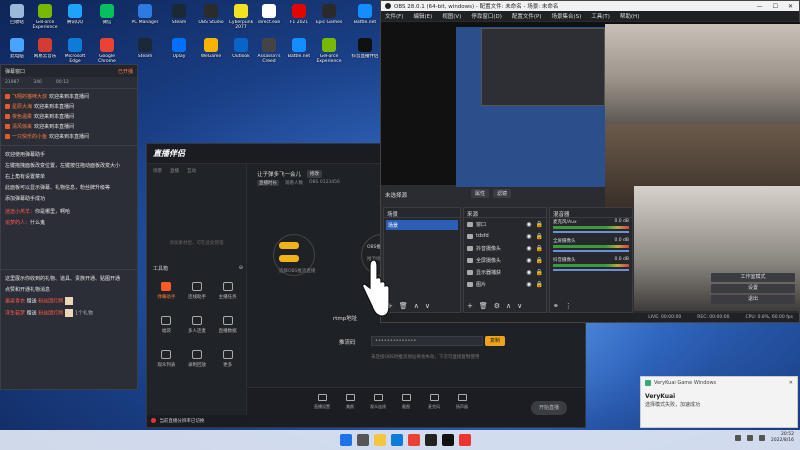  What do you see at coordinates (480, 193) in the screenshot?
I see `properties-button: 属性` at bounding box center [480, 193].